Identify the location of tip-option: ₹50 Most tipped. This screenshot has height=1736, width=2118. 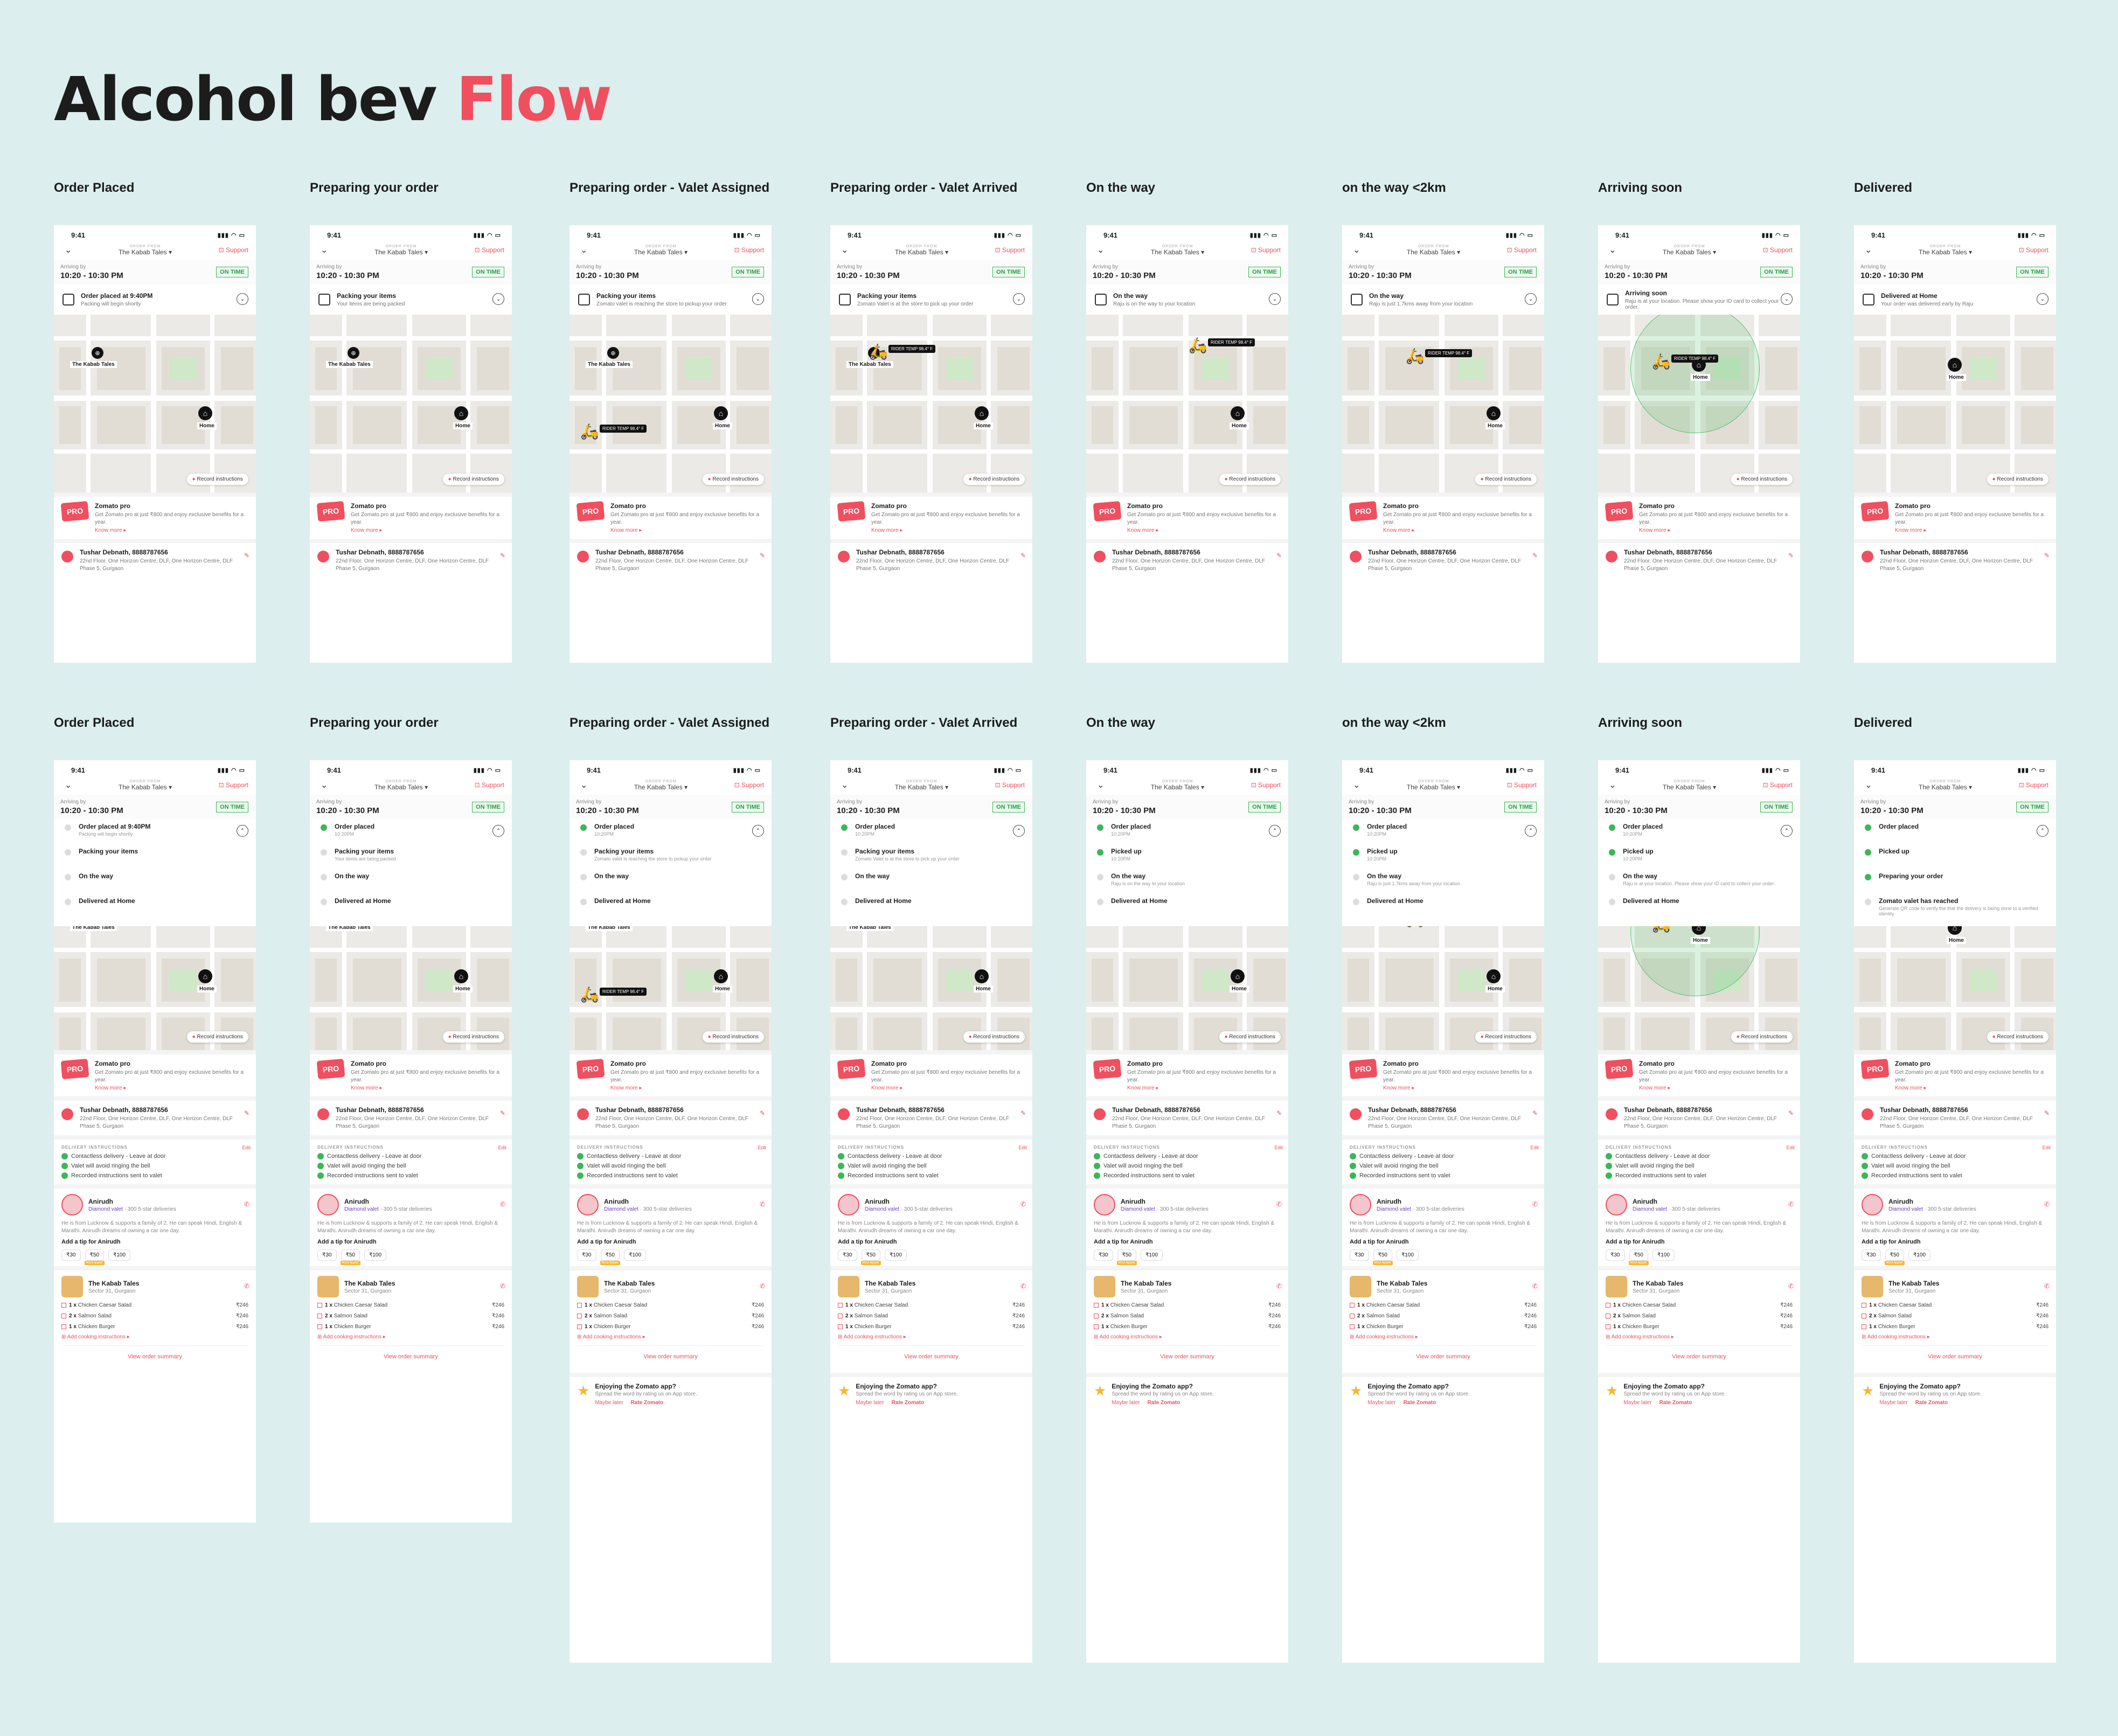
(1639, 1257).